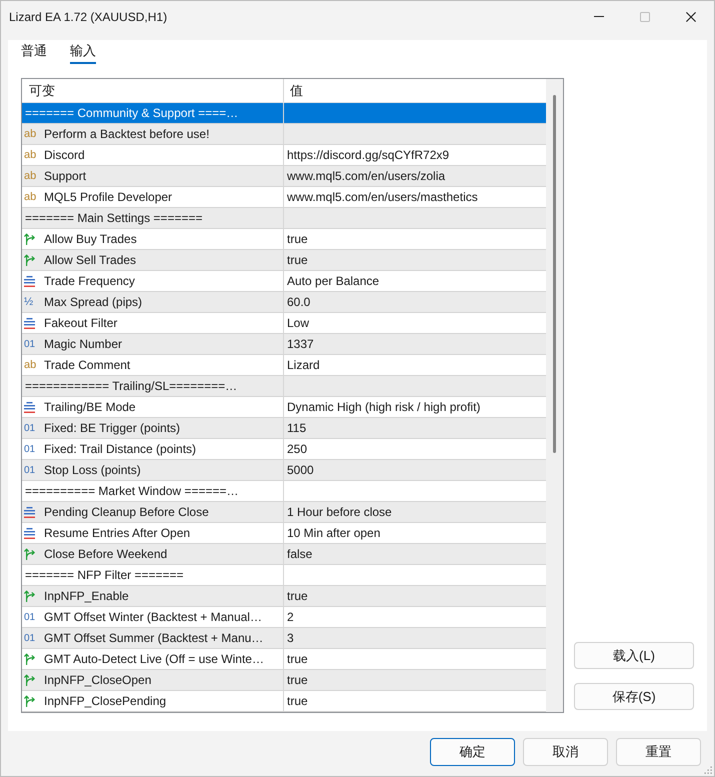 Image resolution: width=715 pixels, height=777 pixels. Describe the element at coordinates (284, 638) in the screenshot. I see `parameter-row: 01 GMT Offset Summer (Backtest + Manu… 3` at that location.